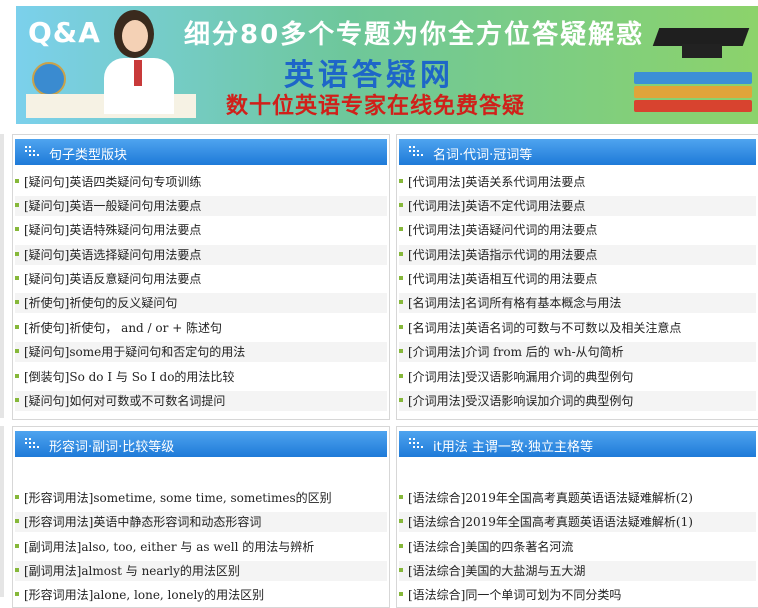 This screenshot has height=608, width=758. I want to click on panel-title: it用法 主谓一致·独立主格等, so click(513, 445).